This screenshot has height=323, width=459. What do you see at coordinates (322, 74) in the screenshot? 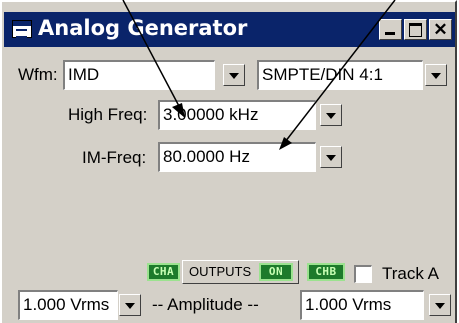
I see `waveform-mode-value: SMPTE/DIN 4:1` at bounding box center [322, 74].